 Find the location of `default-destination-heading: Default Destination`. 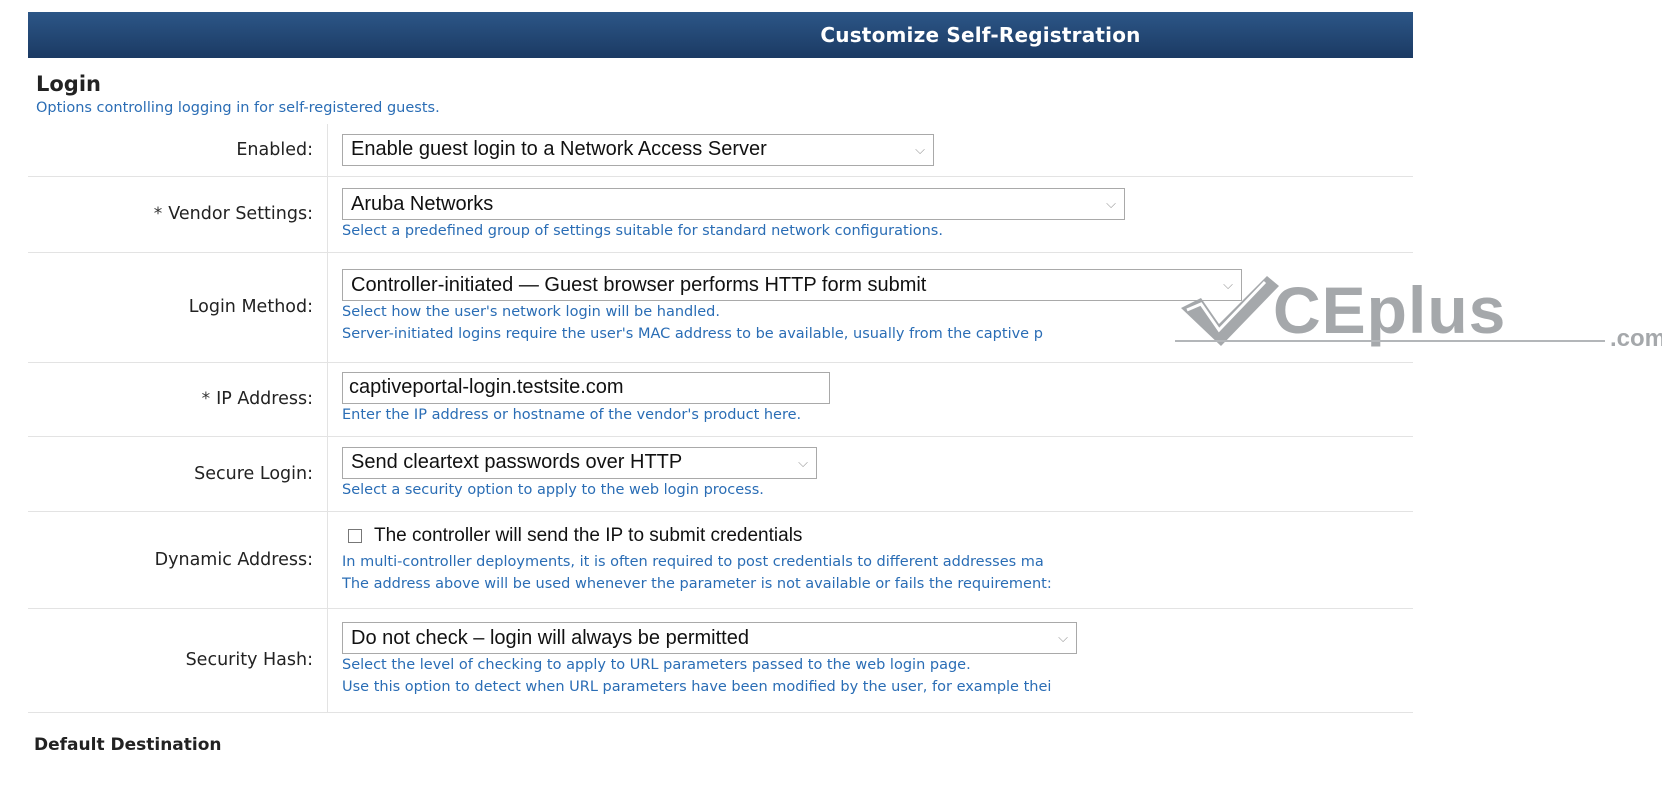

default-destination-heading: Default Destination is located at coordinates (128, 744).